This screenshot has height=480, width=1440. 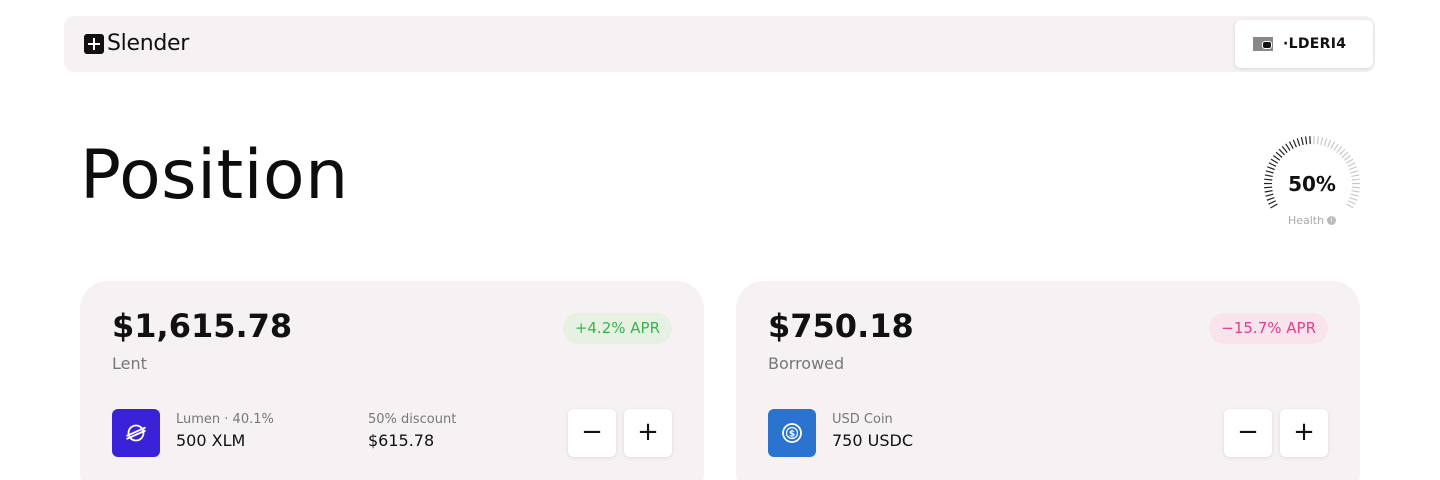 What do you see at coordinates (202, 326) in the screenshot?
I see `lent-amount: $1,615.78` at bounding box center [202, 326].